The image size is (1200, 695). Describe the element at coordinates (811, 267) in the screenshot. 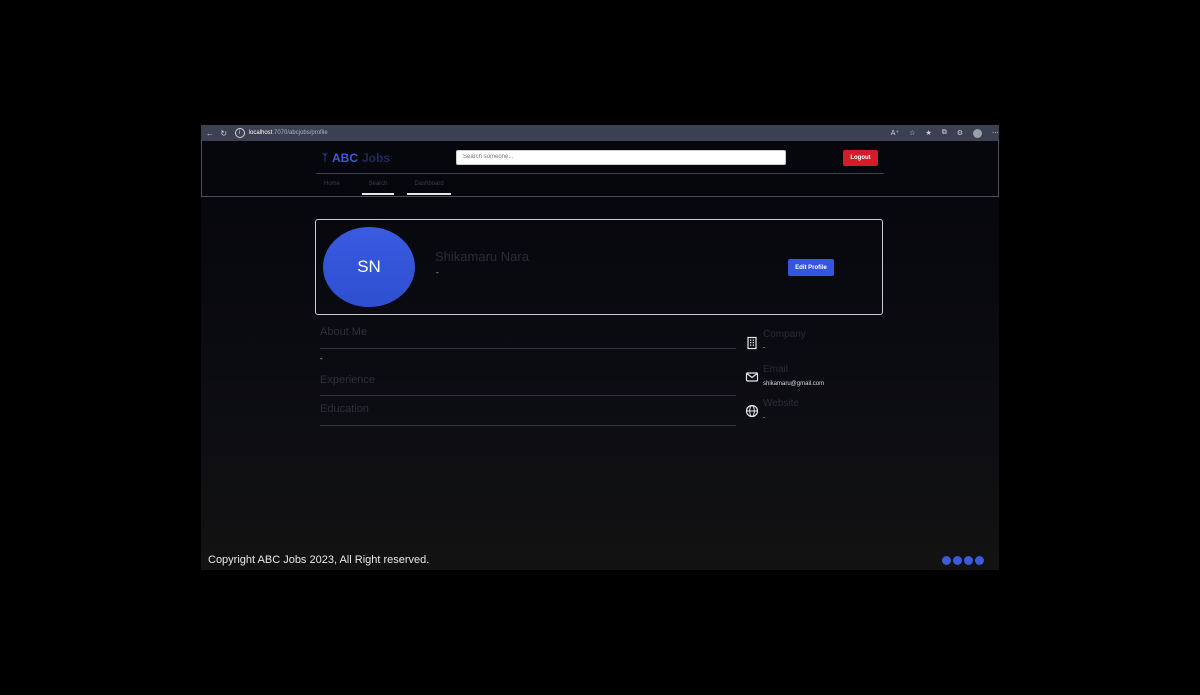

I see `edit-profile-button: Edit Profile` at that location.